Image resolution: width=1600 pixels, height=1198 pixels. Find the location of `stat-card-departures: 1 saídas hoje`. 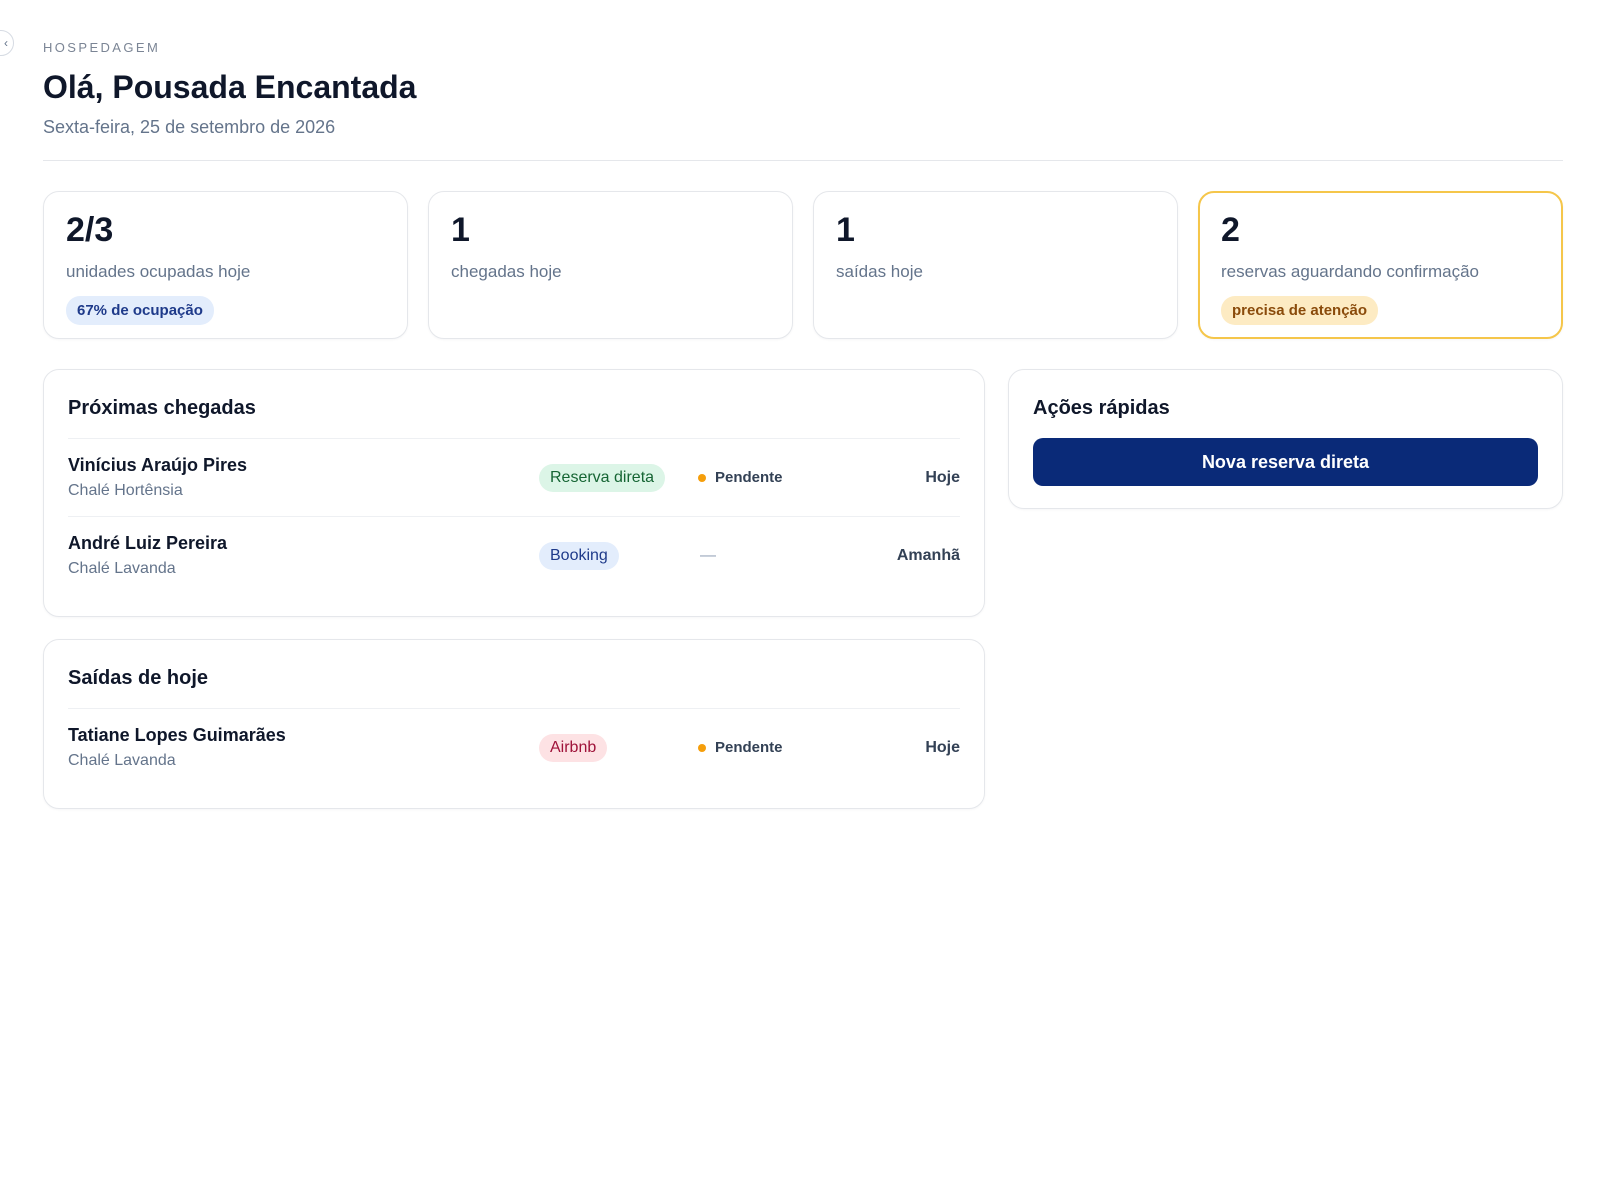

stat-card-departures: 1 saídas hoje is located at coordinates (995, 265).